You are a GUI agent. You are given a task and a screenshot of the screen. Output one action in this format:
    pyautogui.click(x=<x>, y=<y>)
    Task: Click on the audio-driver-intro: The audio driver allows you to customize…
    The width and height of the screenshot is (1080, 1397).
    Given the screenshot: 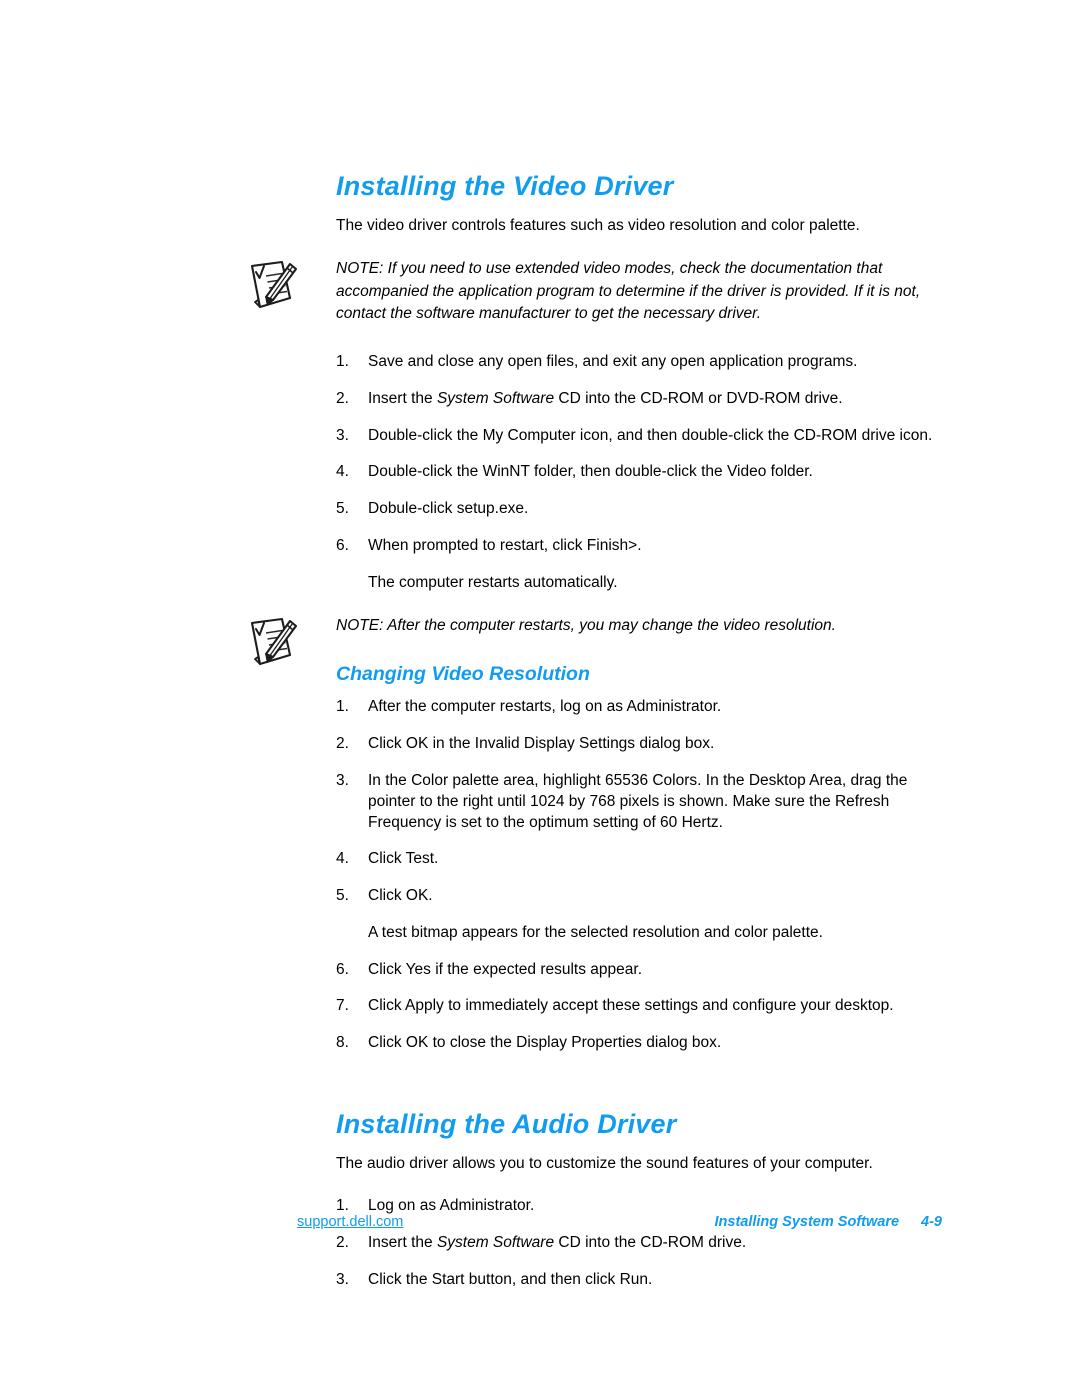 What is the action you would take?
    pyautogui.click(x=604, y=1163)
    